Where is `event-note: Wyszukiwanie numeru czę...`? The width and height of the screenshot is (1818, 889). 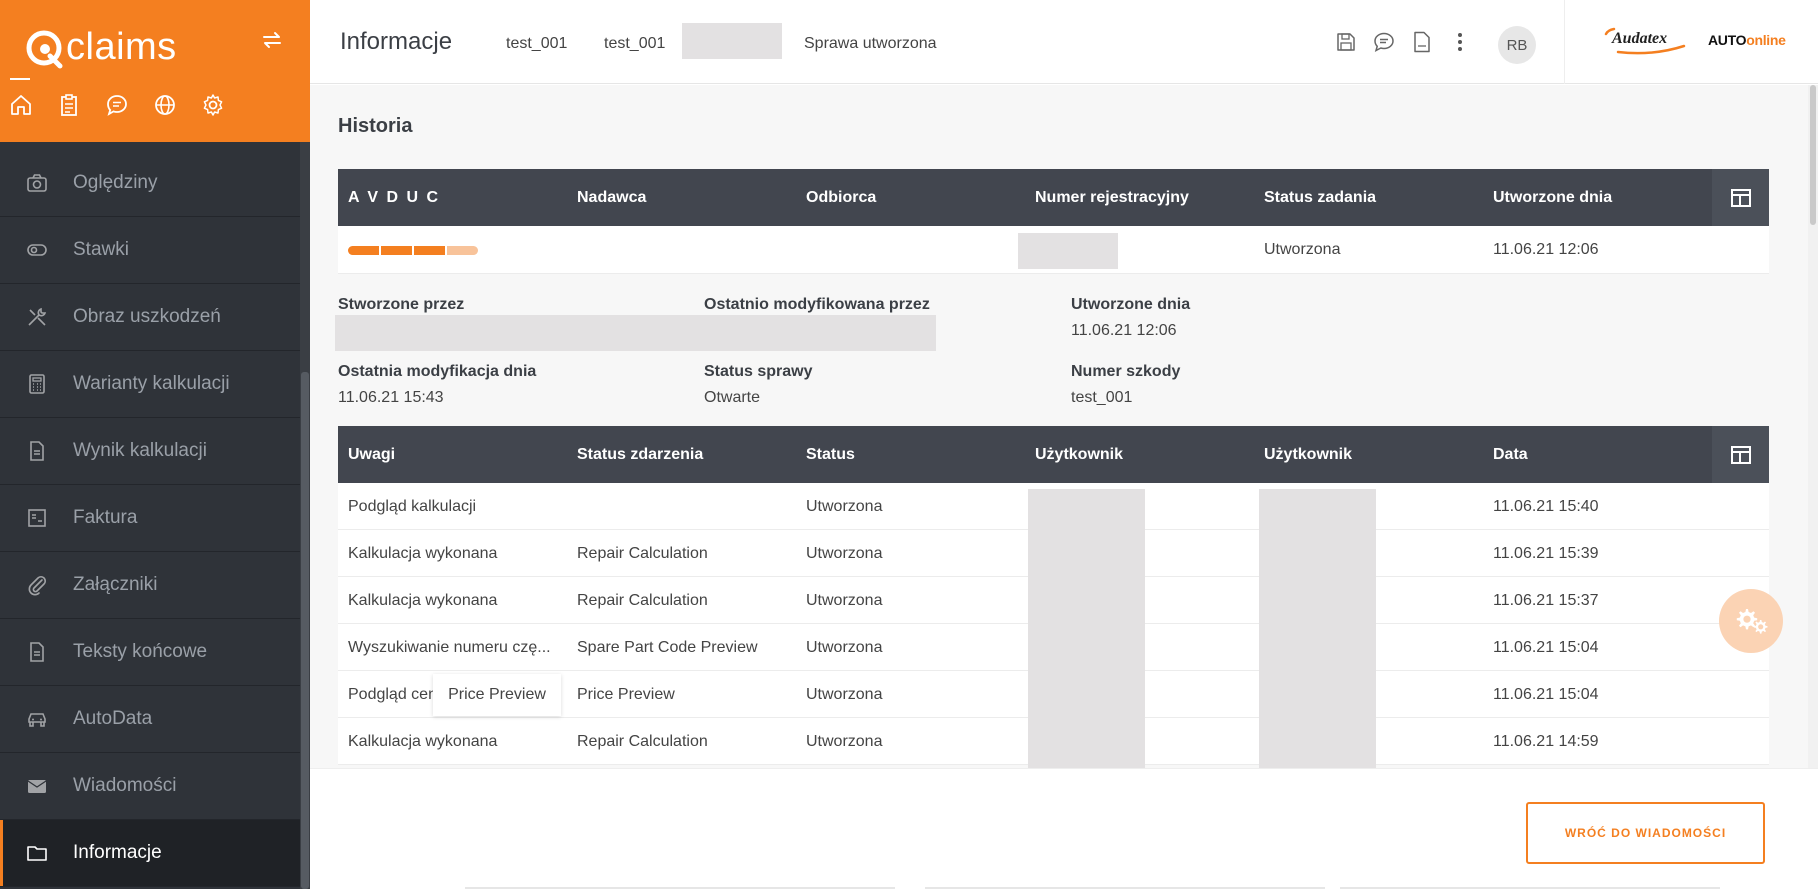
event-note: Wyszukiwanie numeru czę... is located at coordinates (449, 647).